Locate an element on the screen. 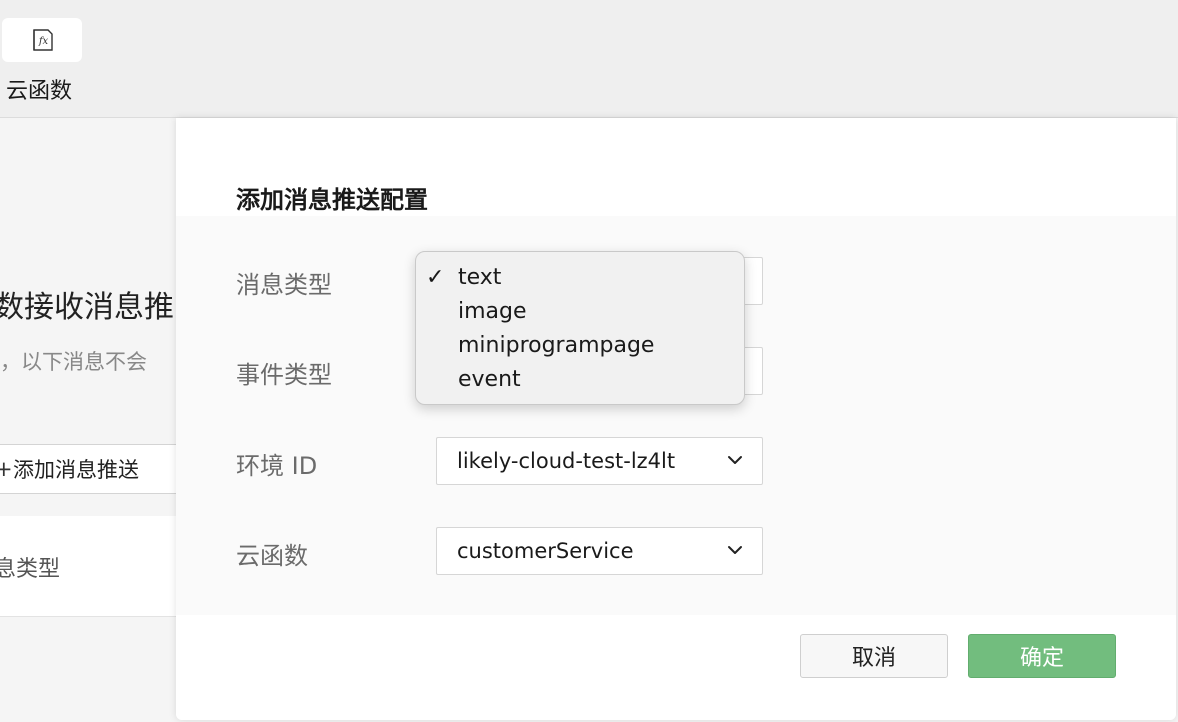 This screenshot has height=722, width=1178. message-type-dropdown-menu: ✓ text image miniprogrampage event is located at coordinates (580, 328).